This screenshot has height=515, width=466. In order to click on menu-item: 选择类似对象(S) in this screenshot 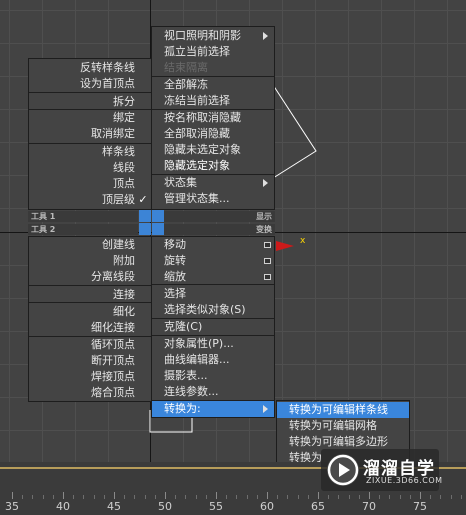, I will do `click(205, 310)`.